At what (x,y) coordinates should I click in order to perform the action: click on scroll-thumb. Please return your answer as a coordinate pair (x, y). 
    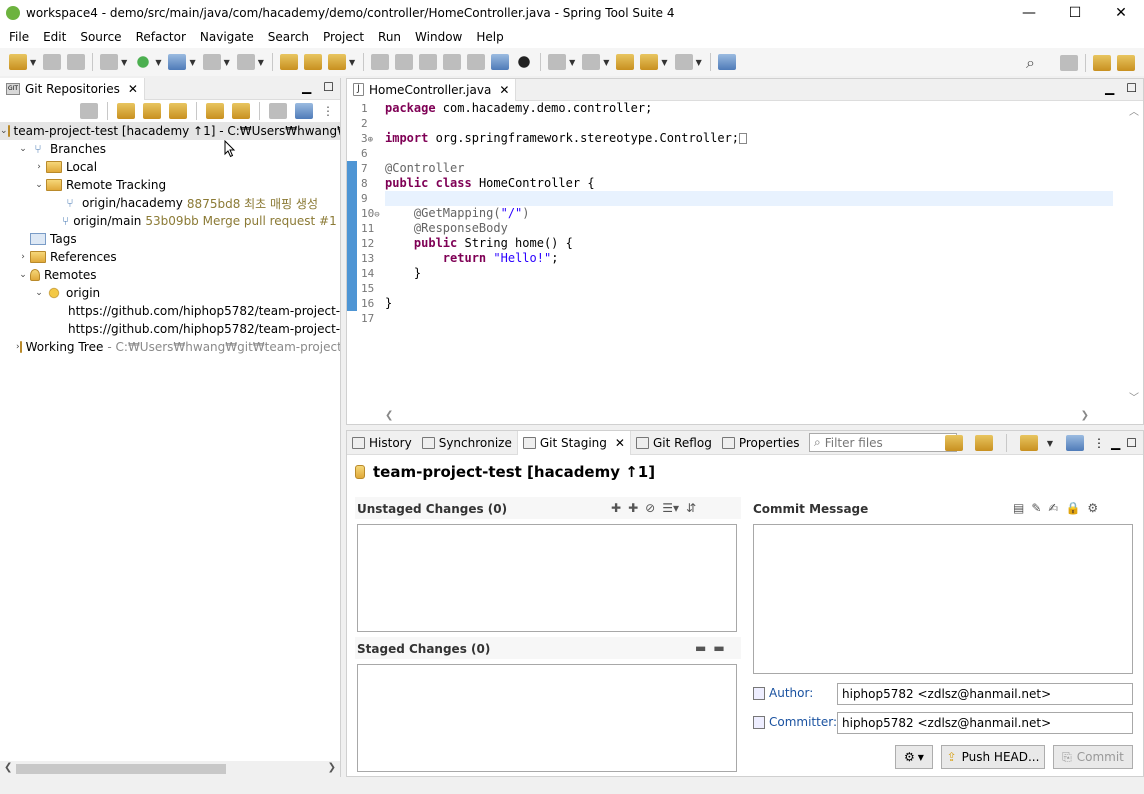
    Looking at the image, I should click on (121, 769).